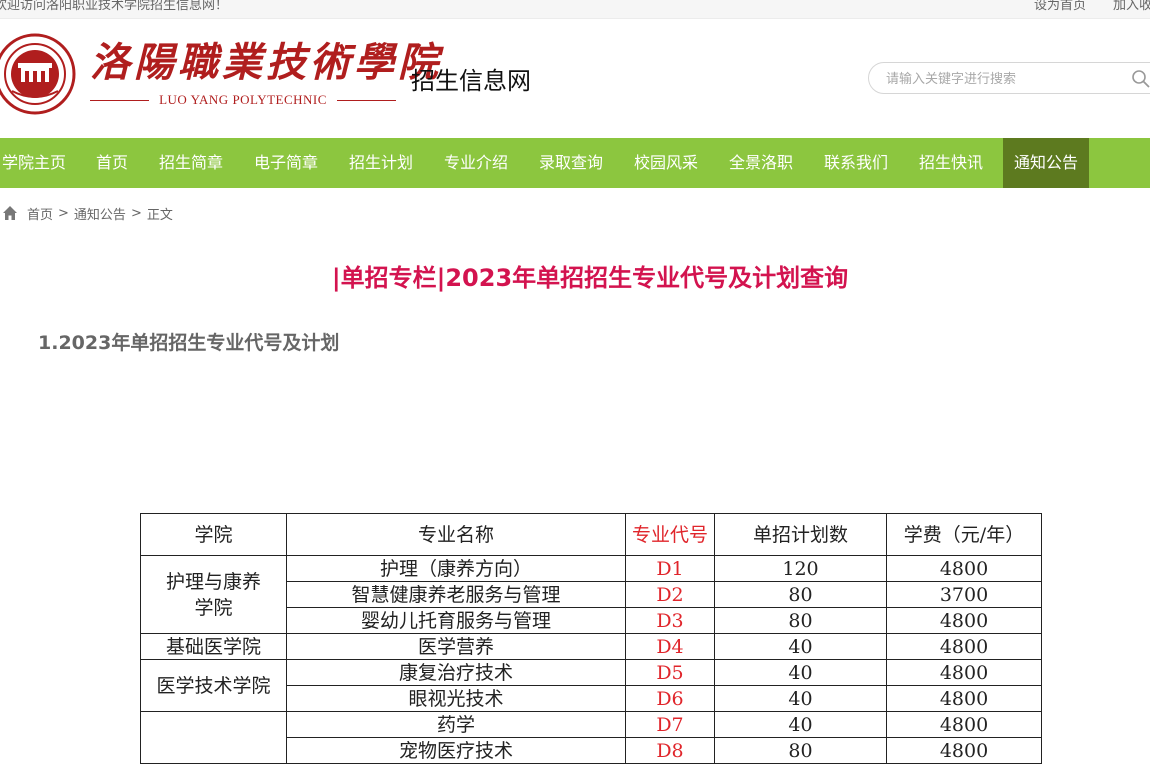 The height and width of the screenshot is (764, 1150). I want to click on header-plan: 单招计划数, so click(800, 534).